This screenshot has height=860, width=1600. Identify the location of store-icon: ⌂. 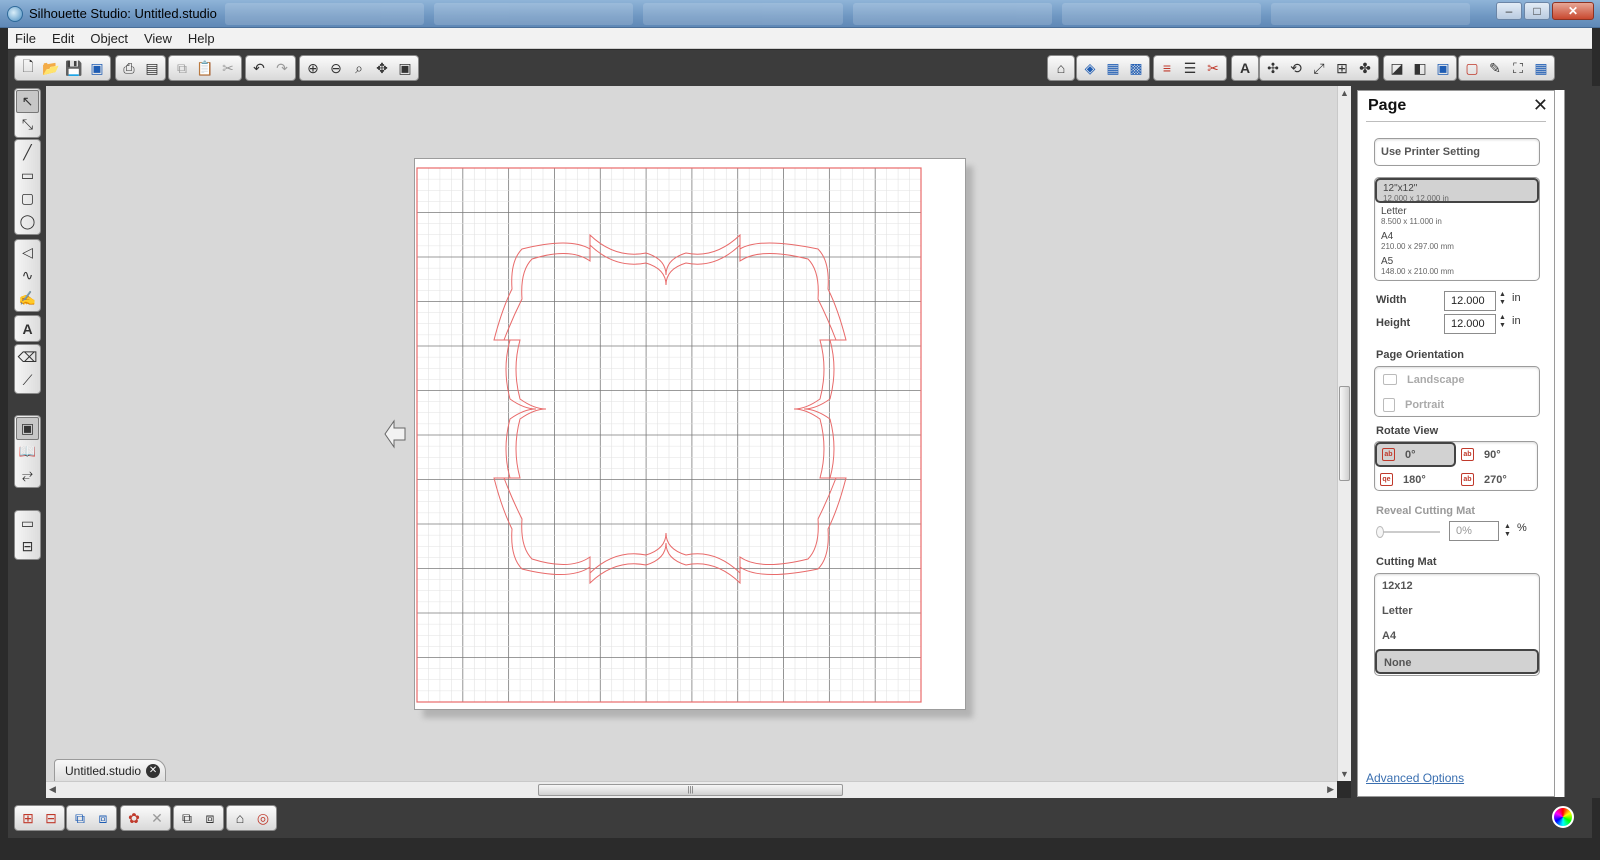
(1061, 68).